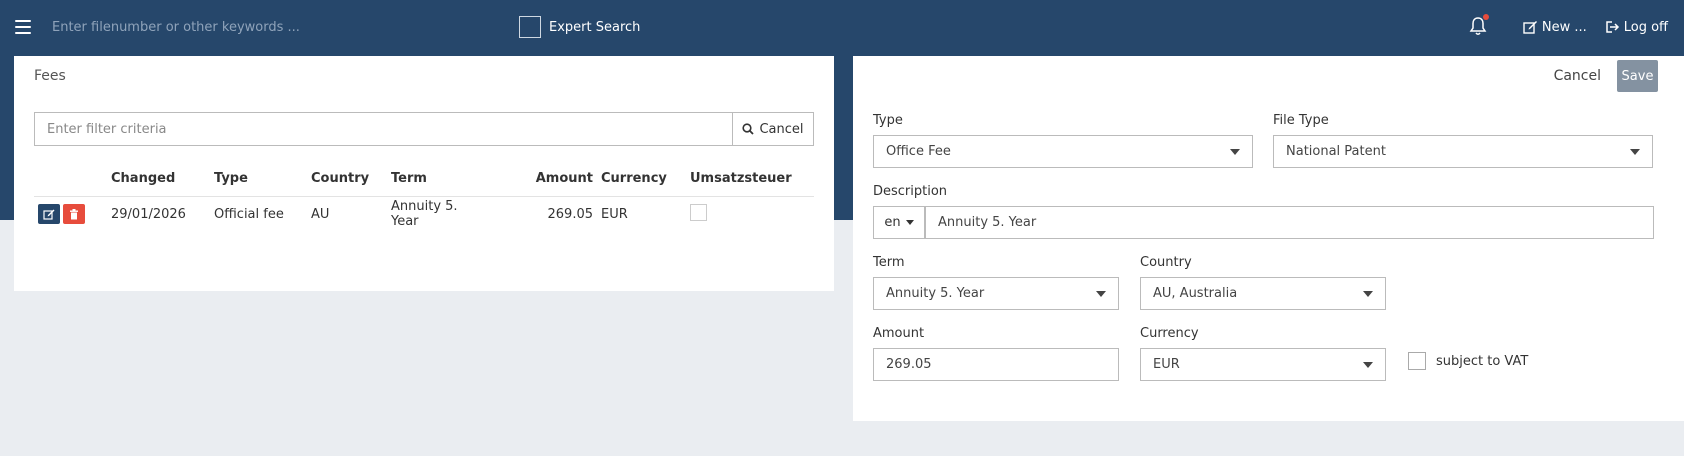 The width and height of the screenshot is (1684, 456). What do you see at coordinates (910, 191) in the screenshot?
I see `description-label: Description` at bounding box center [910, 191].